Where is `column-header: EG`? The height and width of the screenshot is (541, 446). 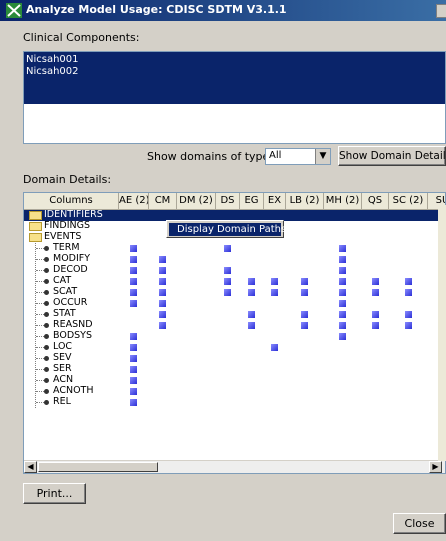
column-header: EG is located at coordinates (252, 201).